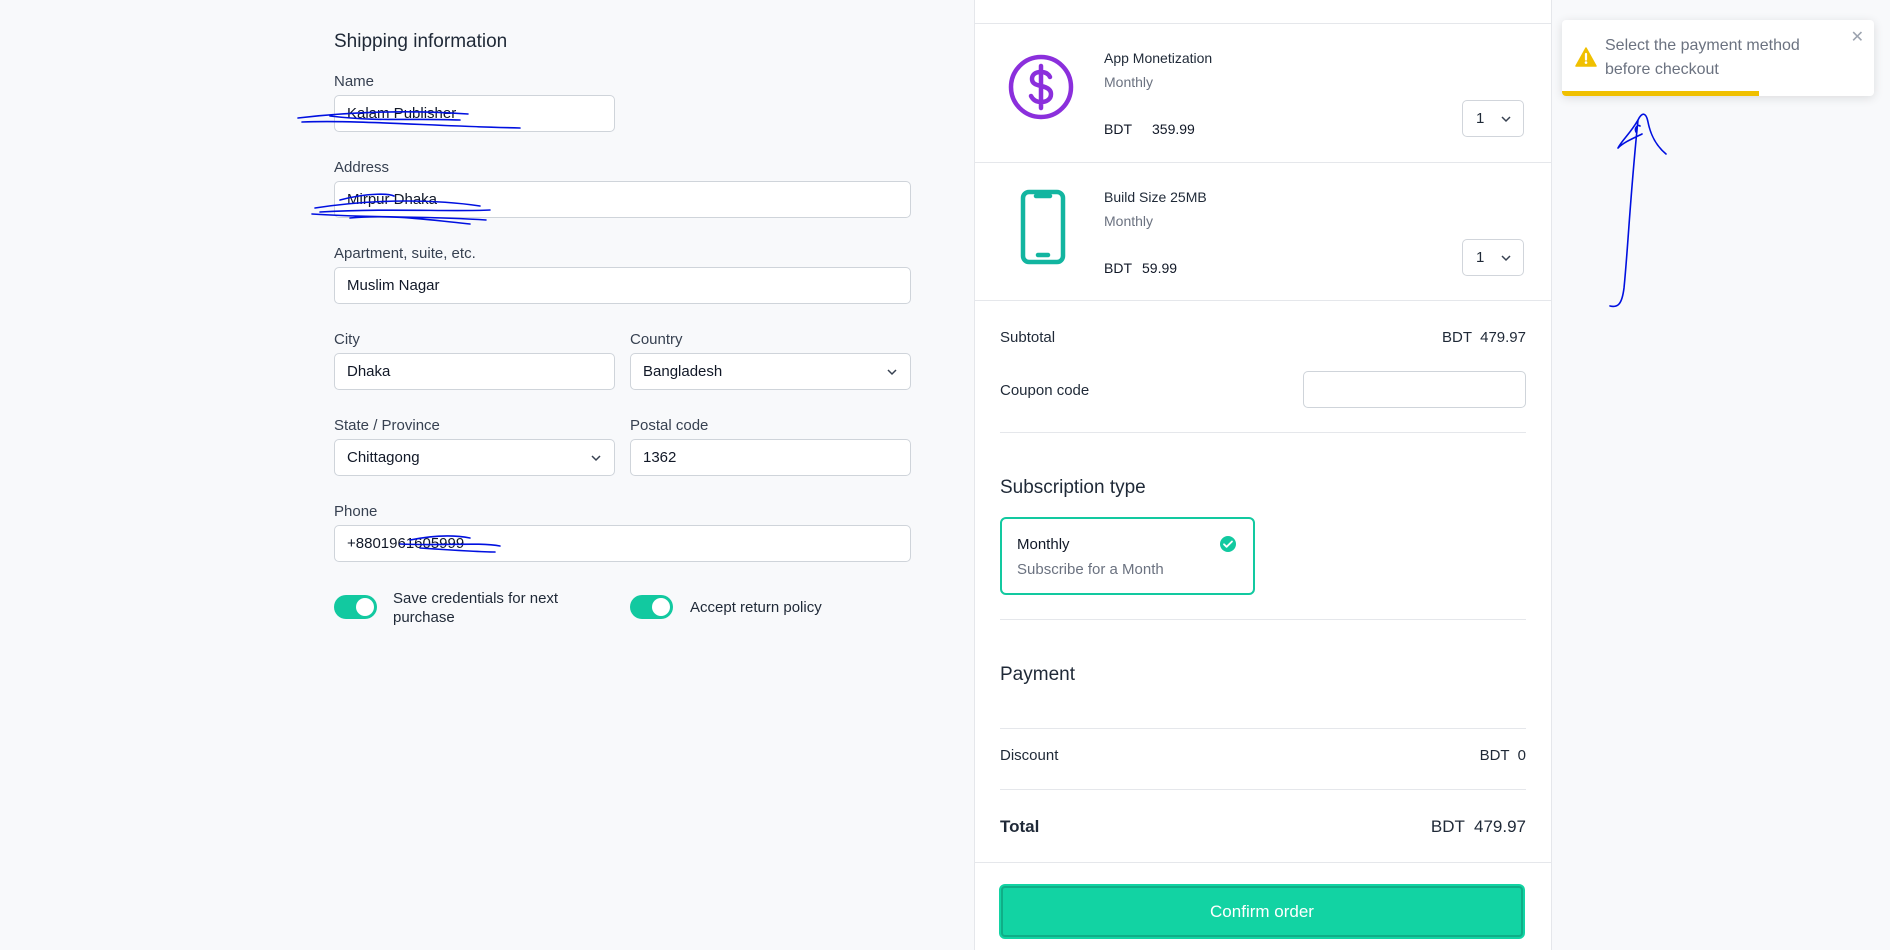 The height and width of the screenshot is (950, 1890). What do you see at coordinates (1478, 826) in the screenshot?
I see `total-value: BDT 479.97` at bounding box center [1478, 826].